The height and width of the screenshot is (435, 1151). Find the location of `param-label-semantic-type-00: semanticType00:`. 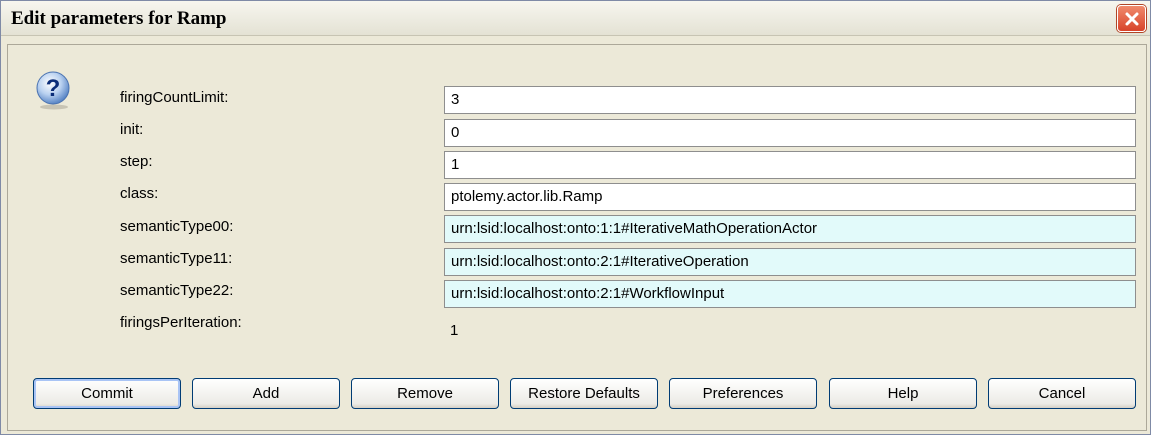

param-label-semantic-type-00: semanticType00: is located at coordinates (177, 226).